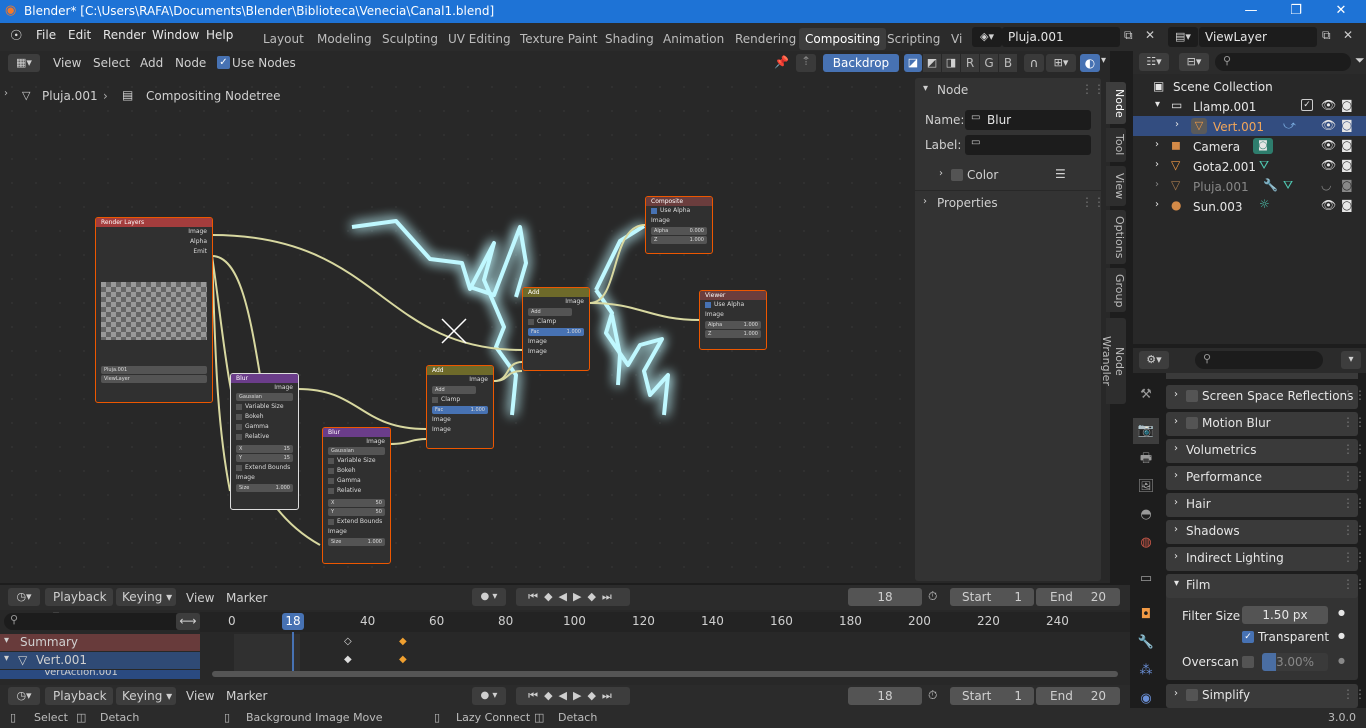 This screenshot has height=728, width=1366. Describe the element at coordinates (1146, 643) in the screenshot. I see `modifier-tab-icon: 🔧` at that location.